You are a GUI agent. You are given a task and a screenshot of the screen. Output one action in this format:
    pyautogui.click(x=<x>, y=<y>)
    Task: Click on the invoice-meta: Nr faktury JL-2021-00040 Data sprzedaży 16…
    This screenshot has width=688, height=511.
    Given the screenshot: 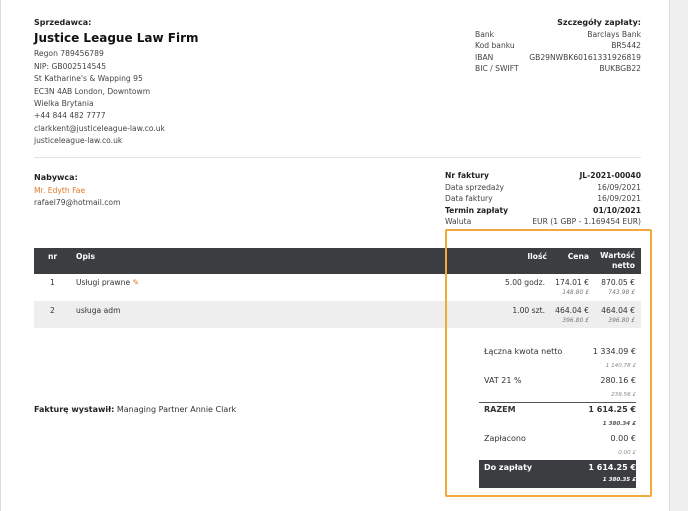 What is the action you would take?
    pyautogui.click(x=543, y=198)
    